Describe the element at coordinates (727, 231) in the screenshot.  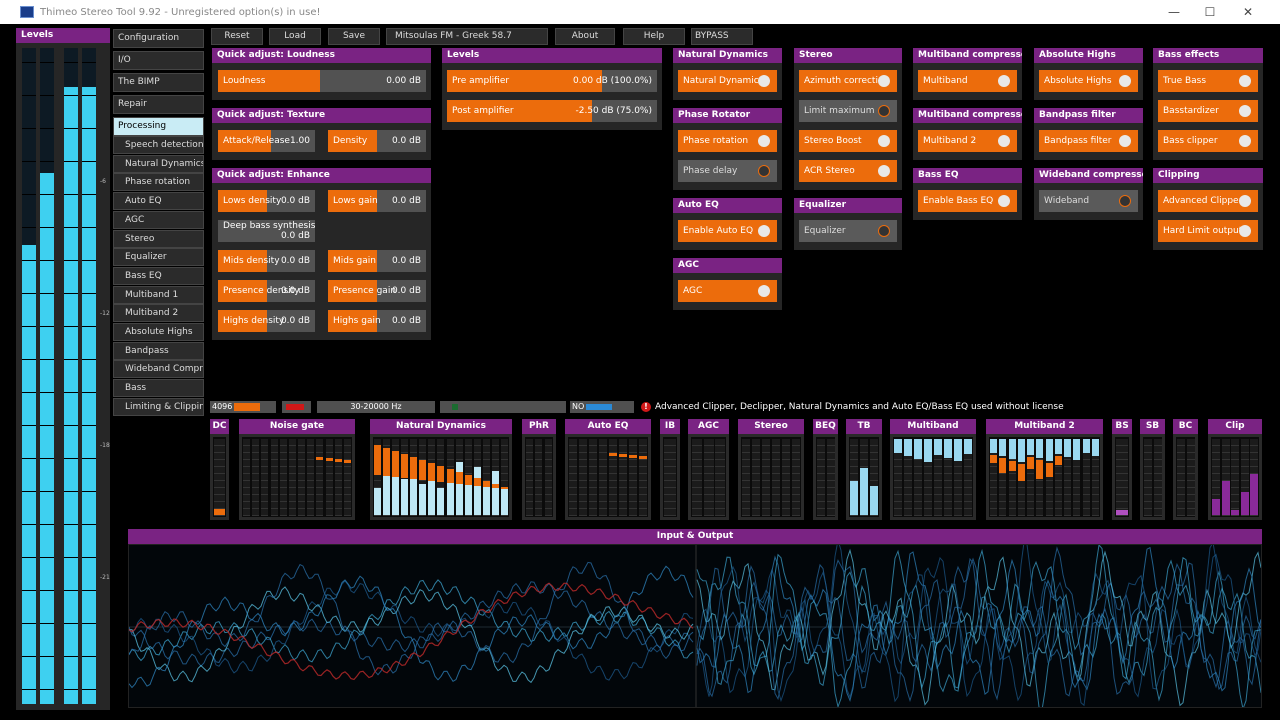
I see `toggle-enable-auto-eq: Enable Auto EQ` at that location.